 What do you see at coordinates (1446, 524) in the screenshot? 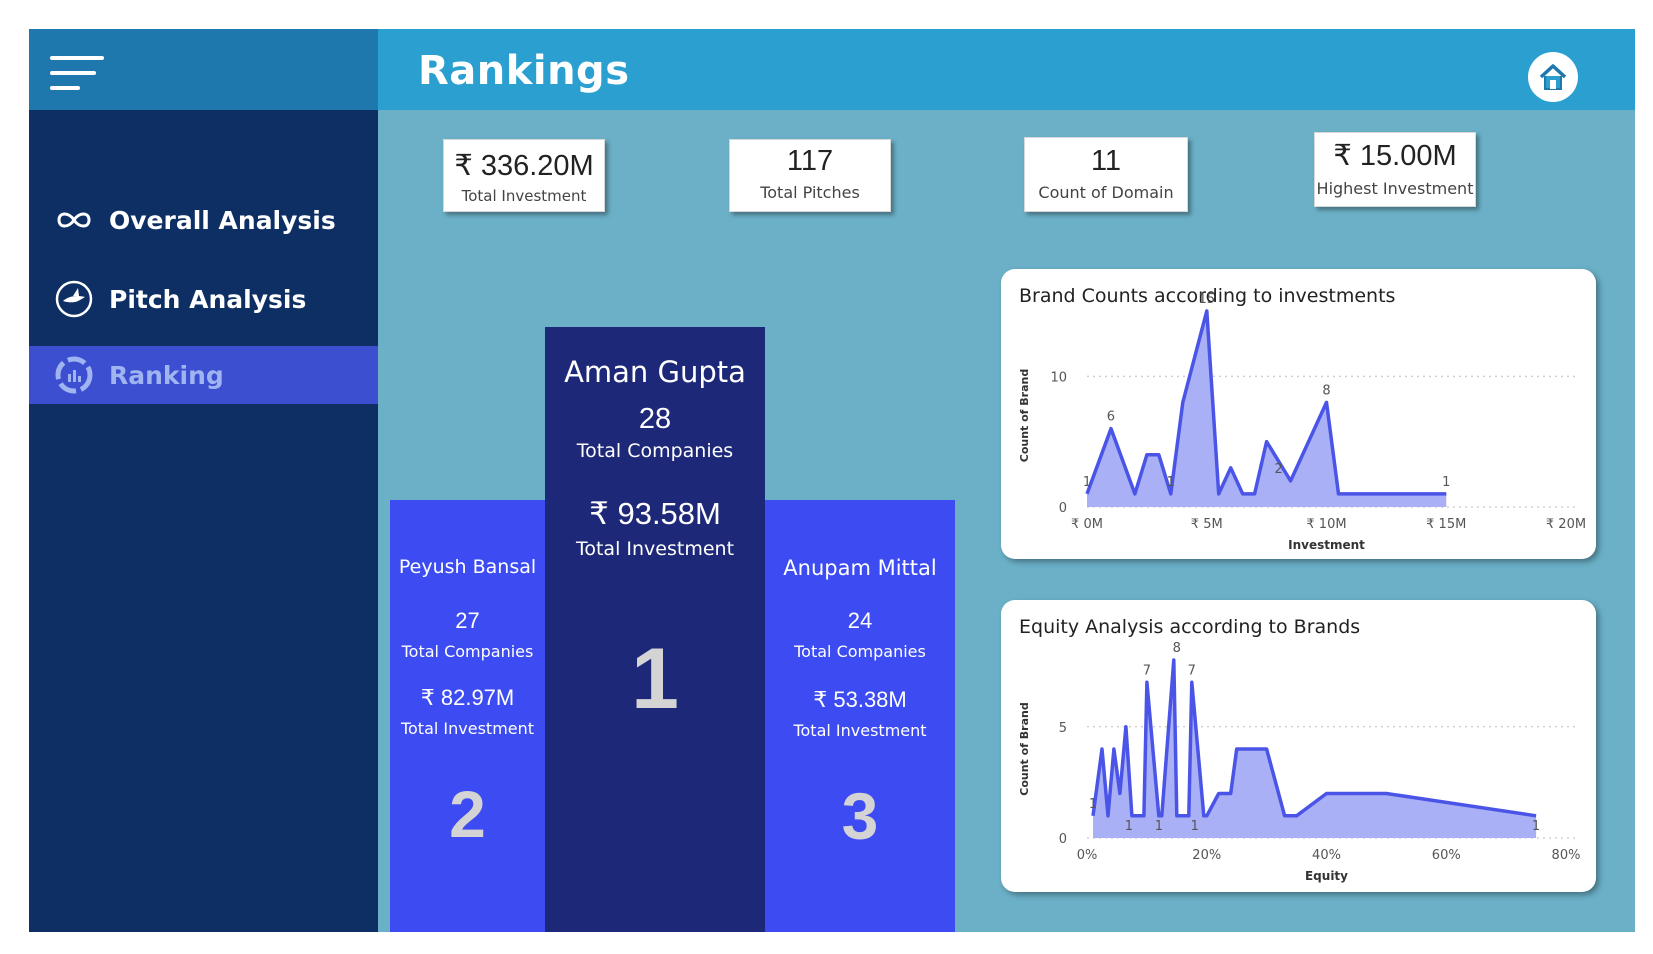
I see `x-tick-label: ₹ 15M` at bounding box center [1446, 524].